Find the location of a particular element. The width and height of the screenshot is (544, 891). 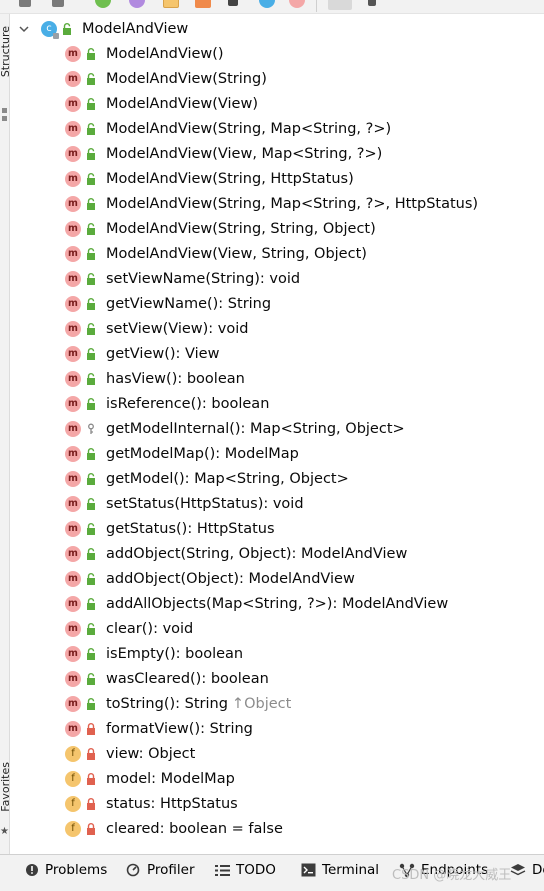

method-row: m ModelAndView() is located at coordinates (144, 53).